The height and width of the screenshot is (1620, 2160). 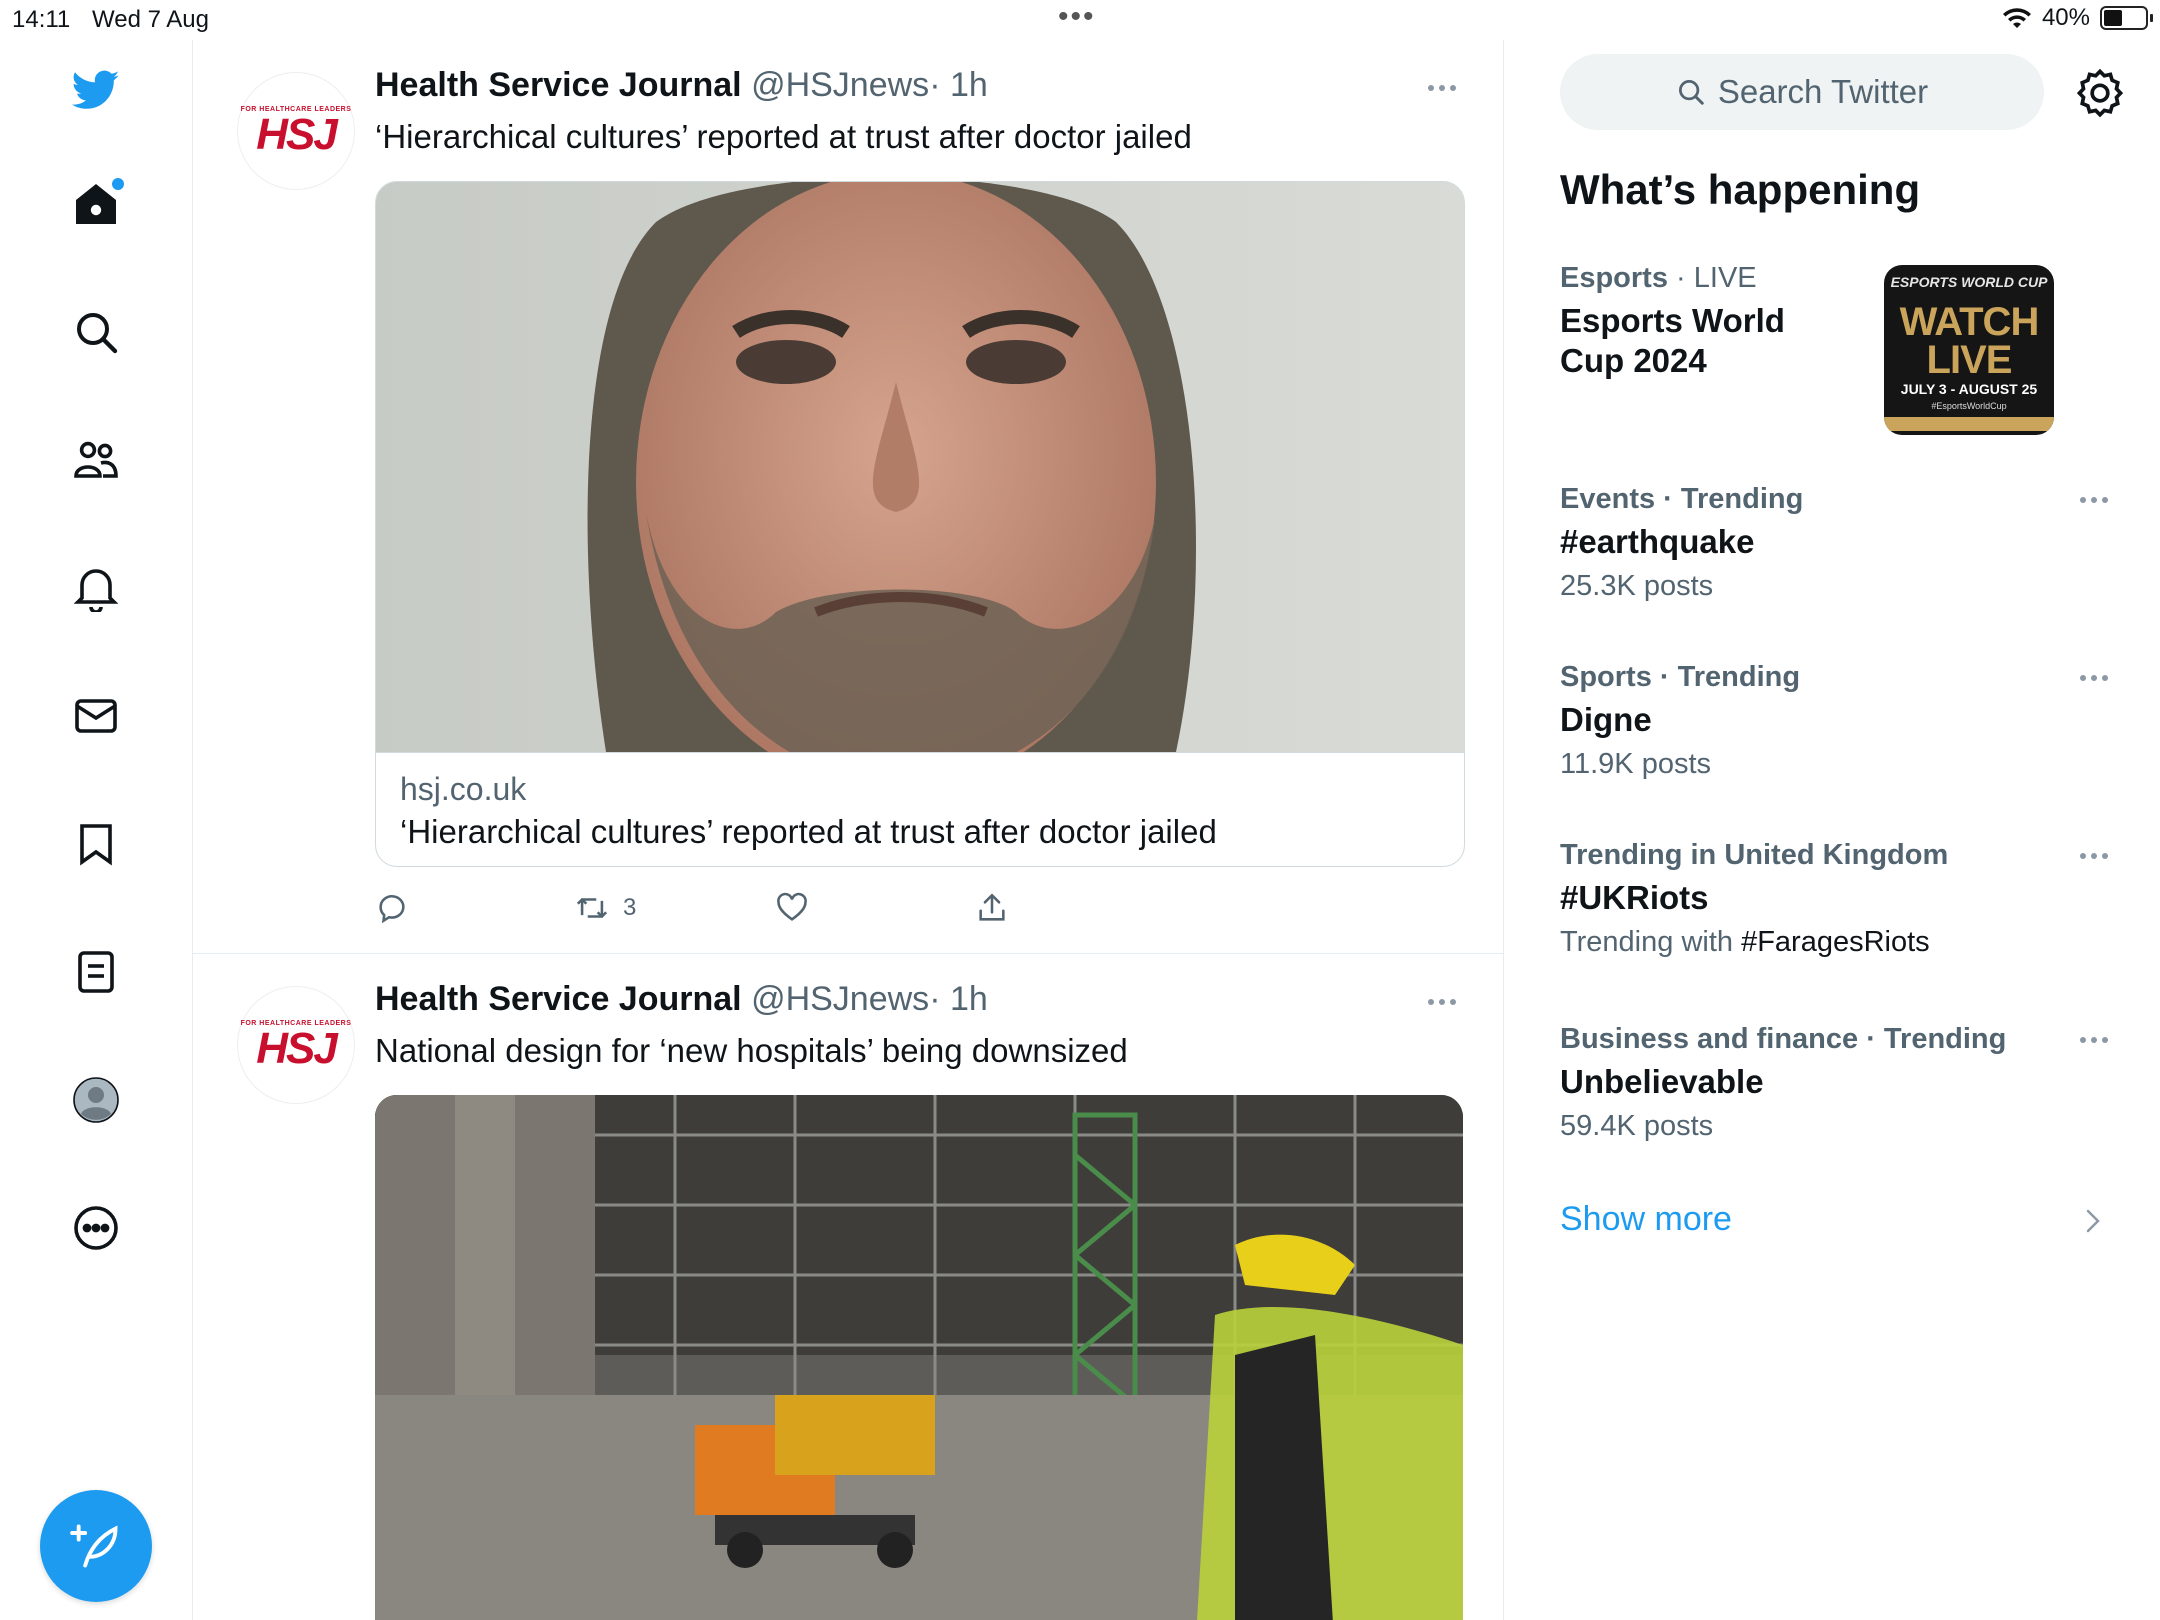 I want to click on home-notification-dot, so click(x=118, y=184).